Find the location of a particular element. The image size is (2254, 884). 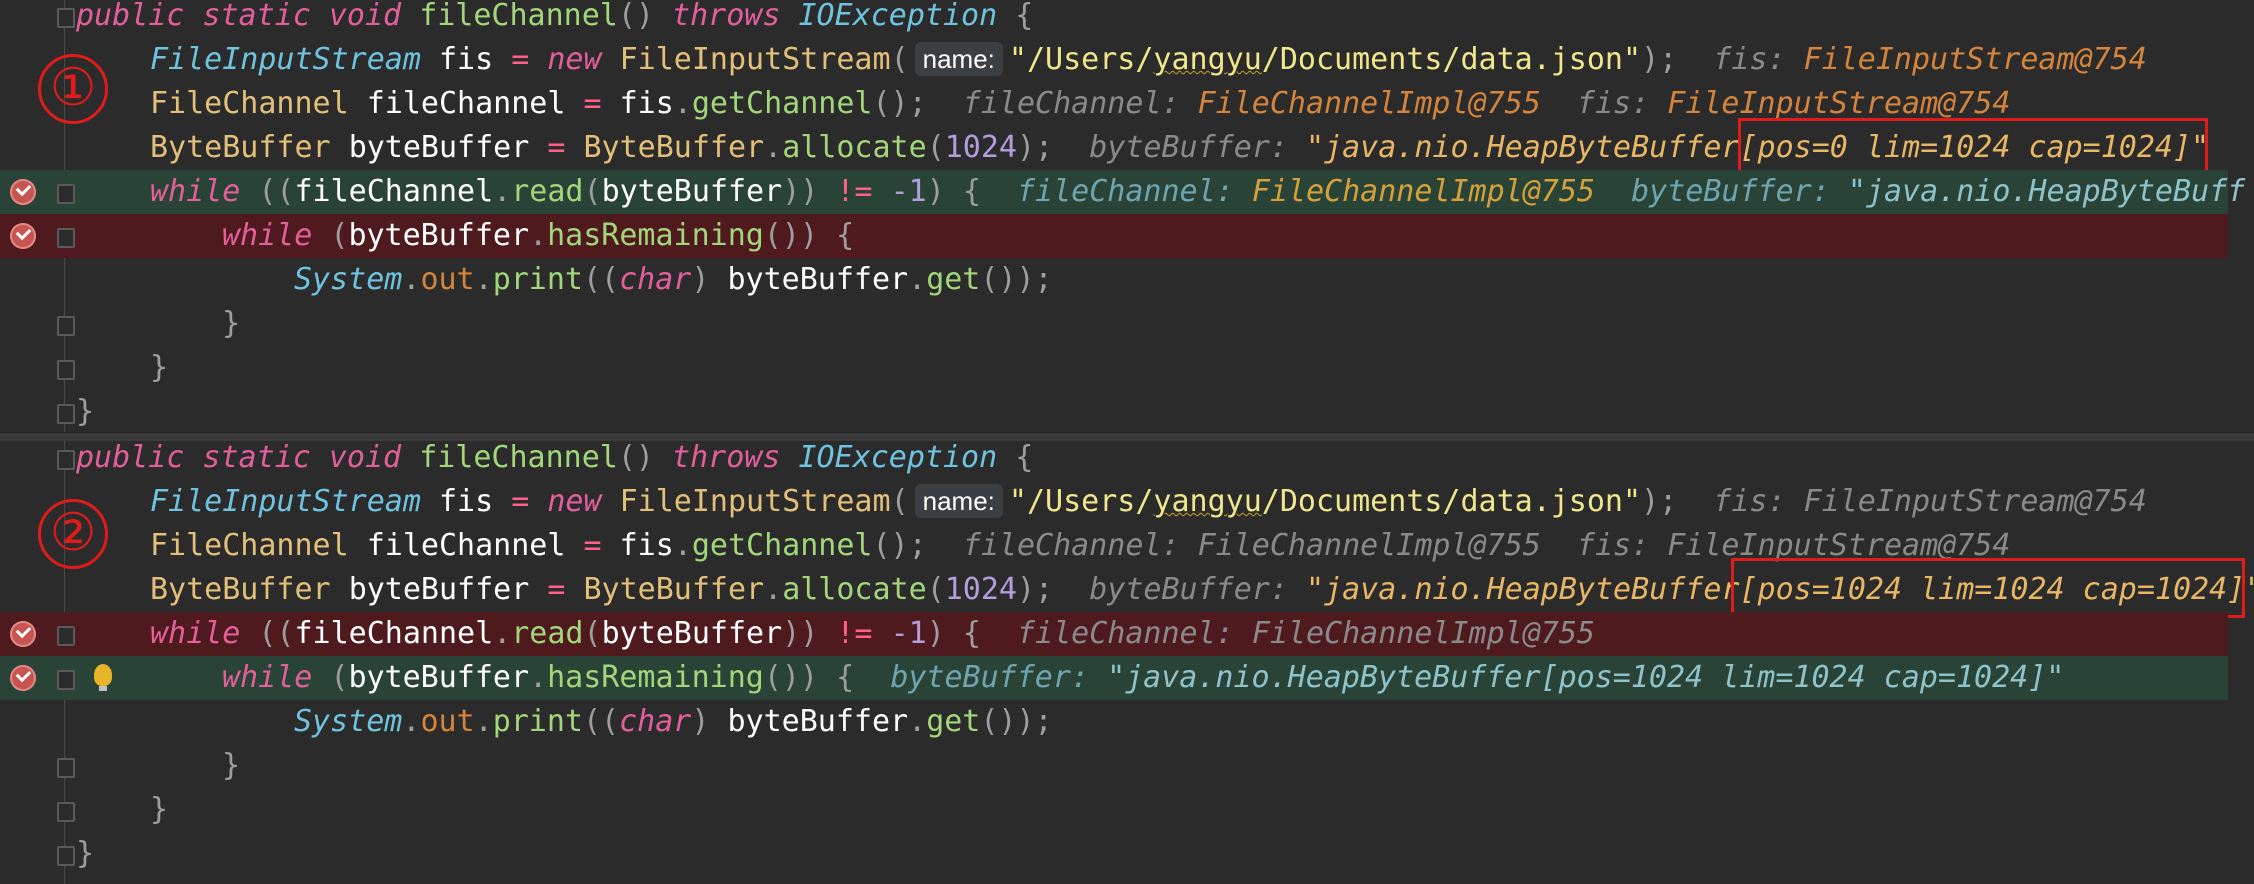

lightbulb-icon is located at coordinates (103, 677).